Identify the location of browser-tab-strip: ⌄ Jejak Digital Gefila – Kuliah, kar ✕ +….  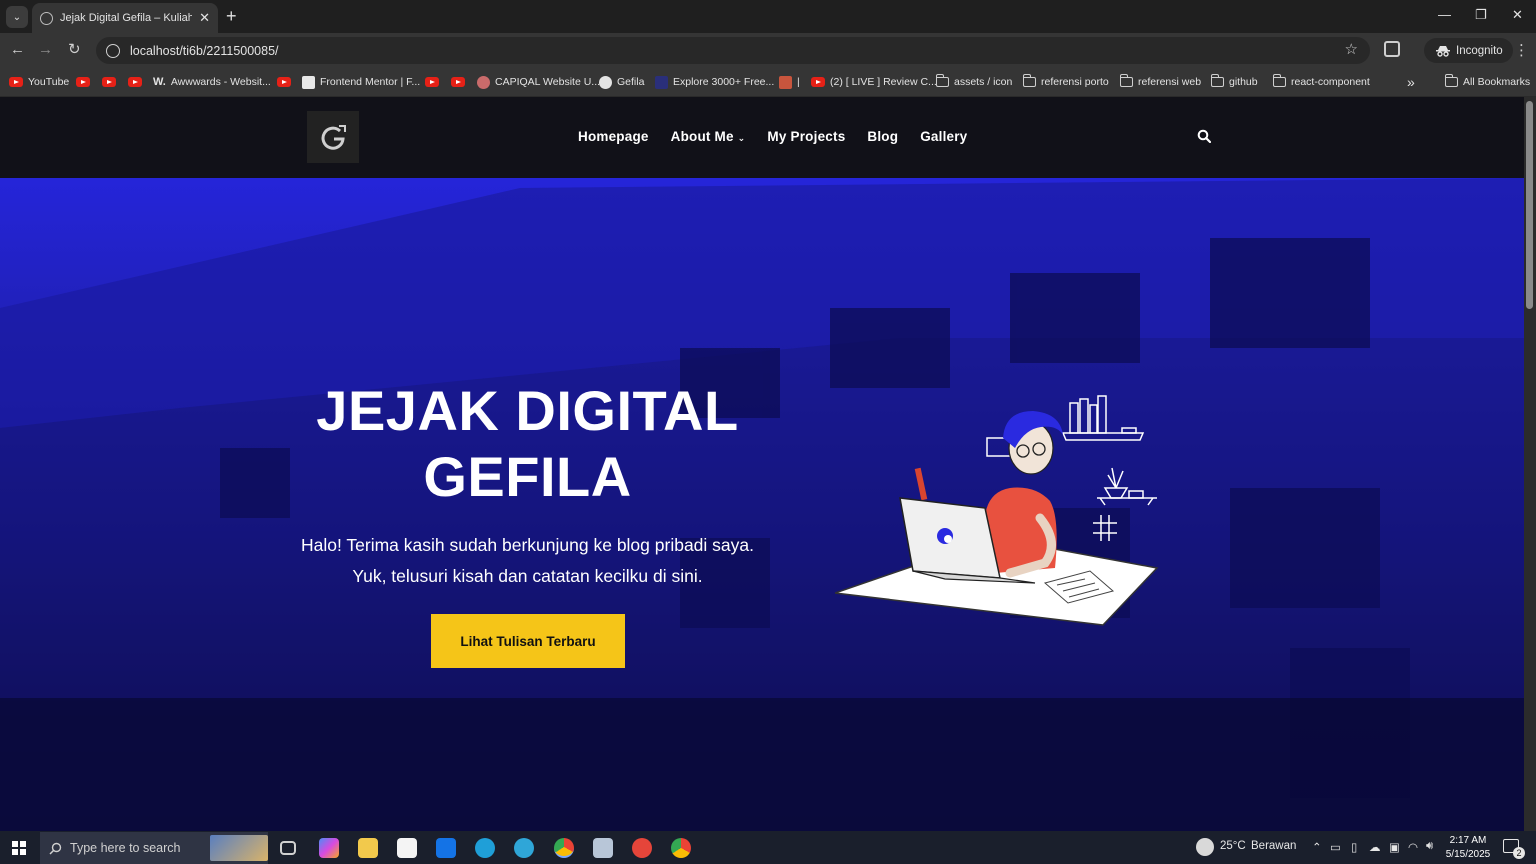
(768, 16).